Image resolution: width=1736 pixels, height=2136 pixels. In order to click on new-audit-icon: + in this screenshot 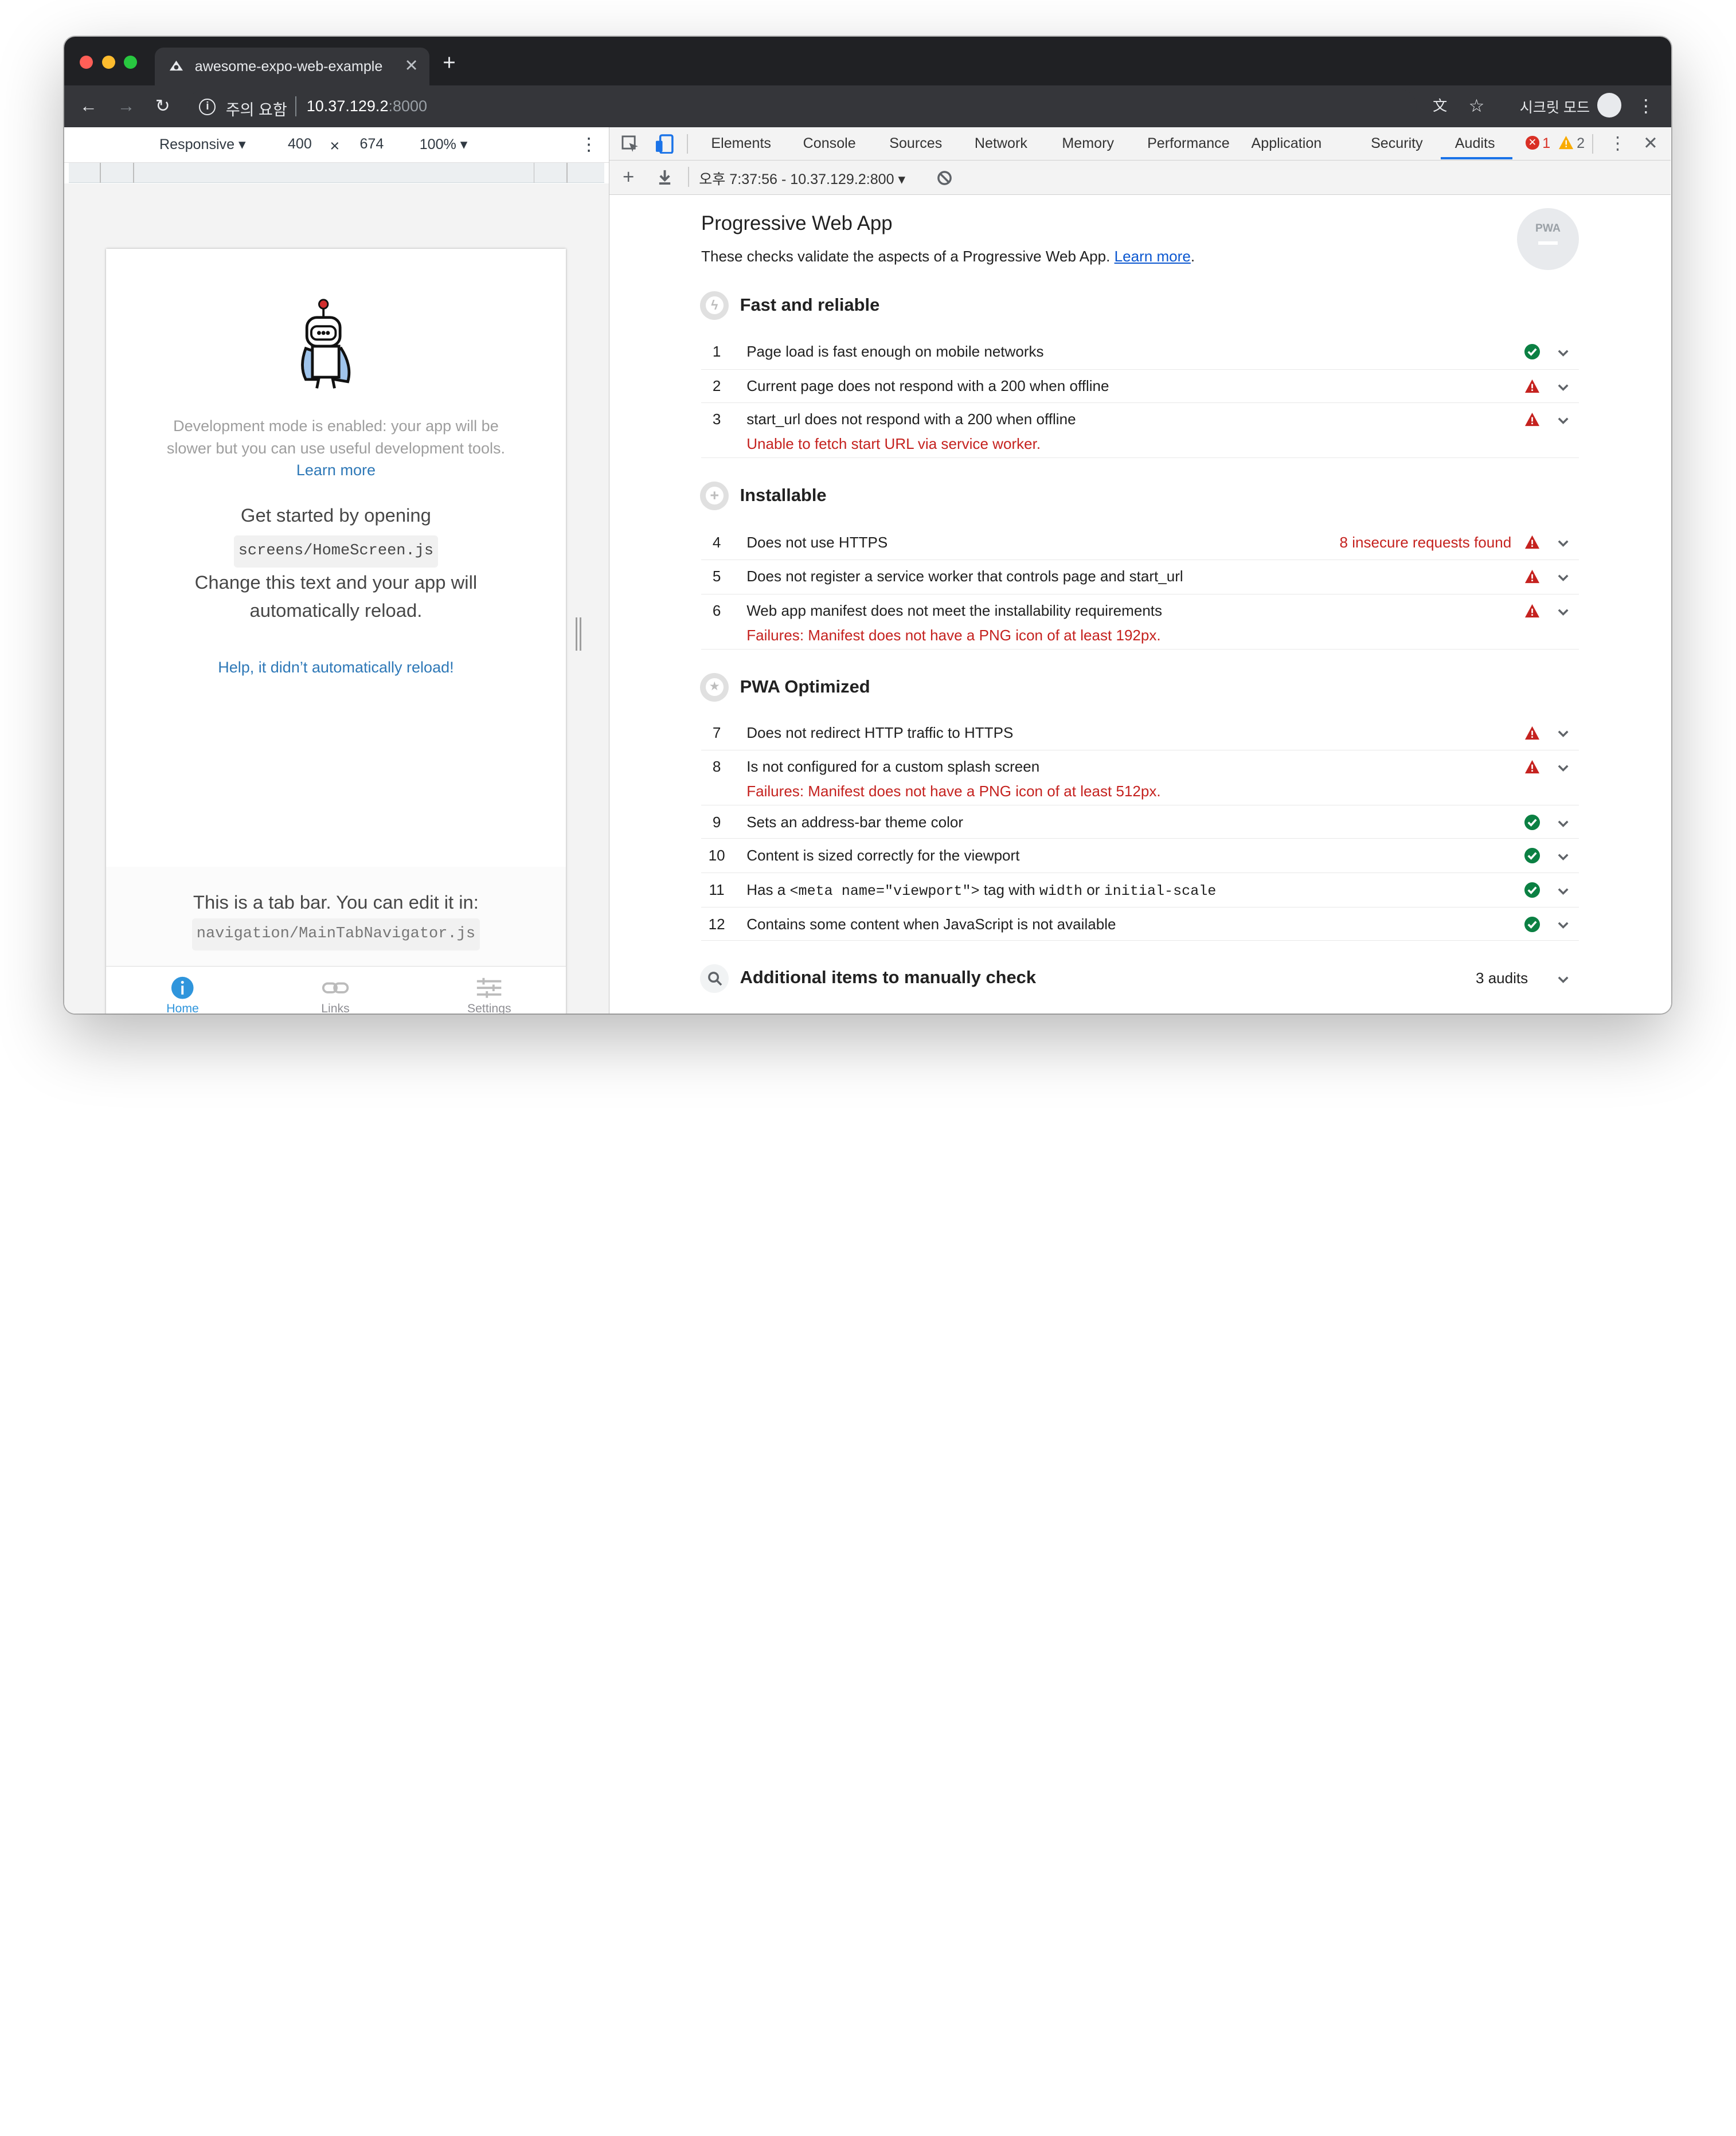, I will do `click(628, 177)`.